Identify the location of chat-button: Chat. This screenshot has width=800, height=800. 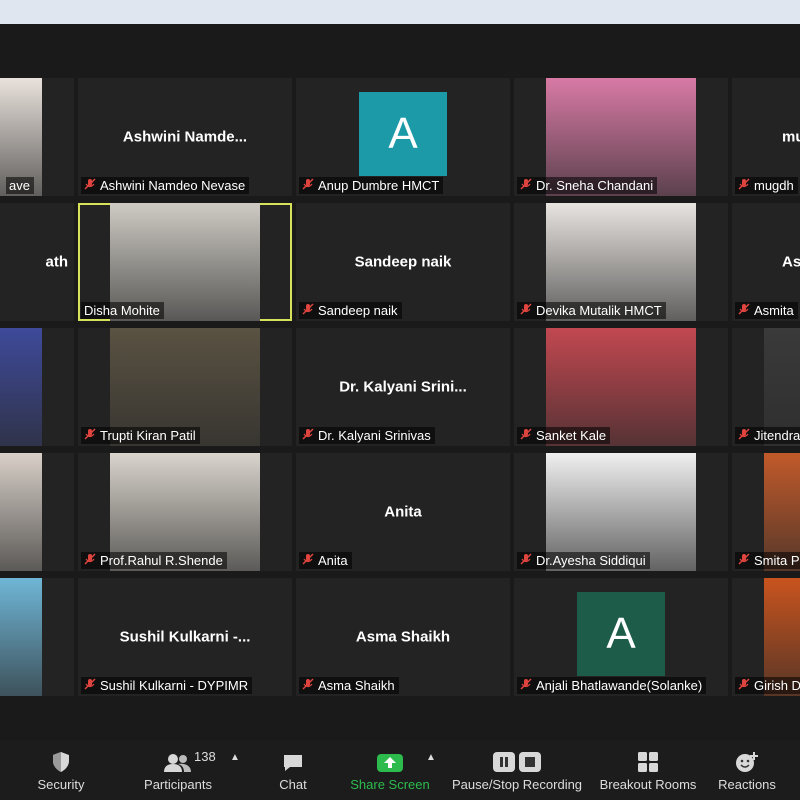
(293, 770).